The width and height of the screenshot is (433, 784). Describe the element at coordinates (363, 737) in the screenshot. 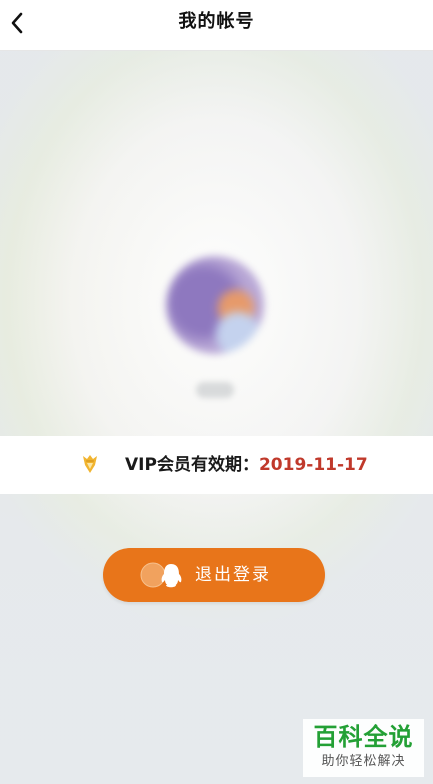

I see `watermark-main-text: 百科全说` at that location.